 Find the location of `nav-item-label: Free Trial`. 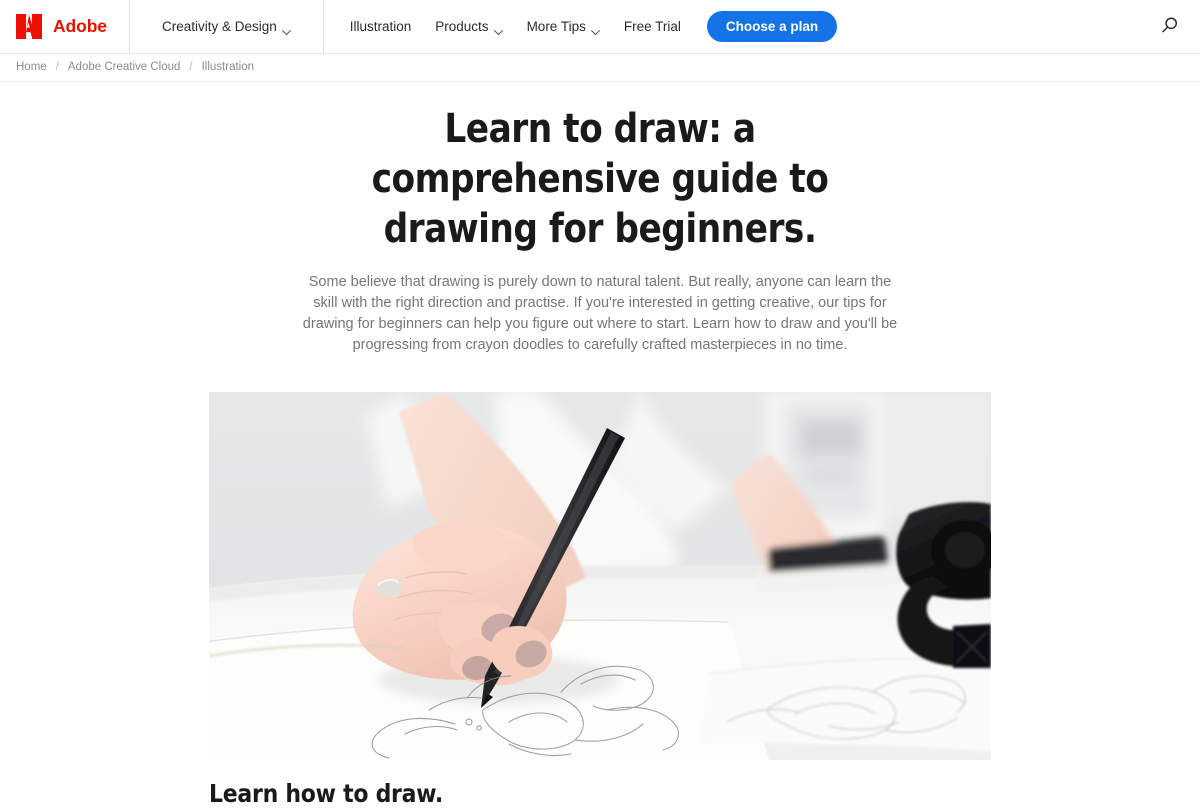

nav-item-label: Free Trial is located at coordinates (652, 26).